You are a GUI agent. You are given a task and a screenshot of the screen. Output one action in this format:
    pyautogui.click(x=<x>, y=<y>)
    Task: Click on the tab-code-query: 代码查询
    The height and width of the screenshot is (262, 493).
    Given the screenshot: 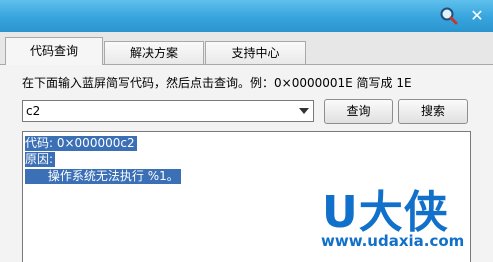 What is the action you would take?
    pyautogui.click(x=54, y=51)
    